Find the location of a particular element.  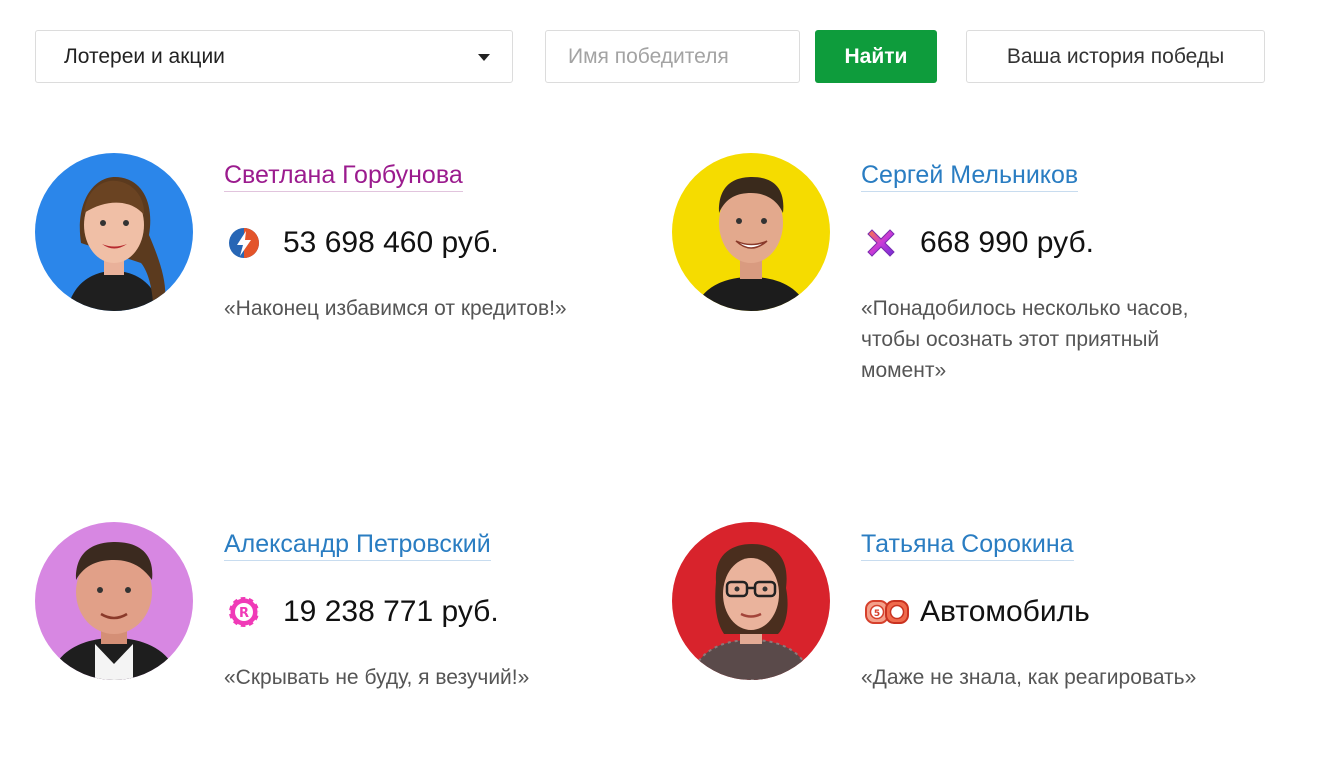

lottery-select: Лотереи и акции is located at coordinates (274, 56).